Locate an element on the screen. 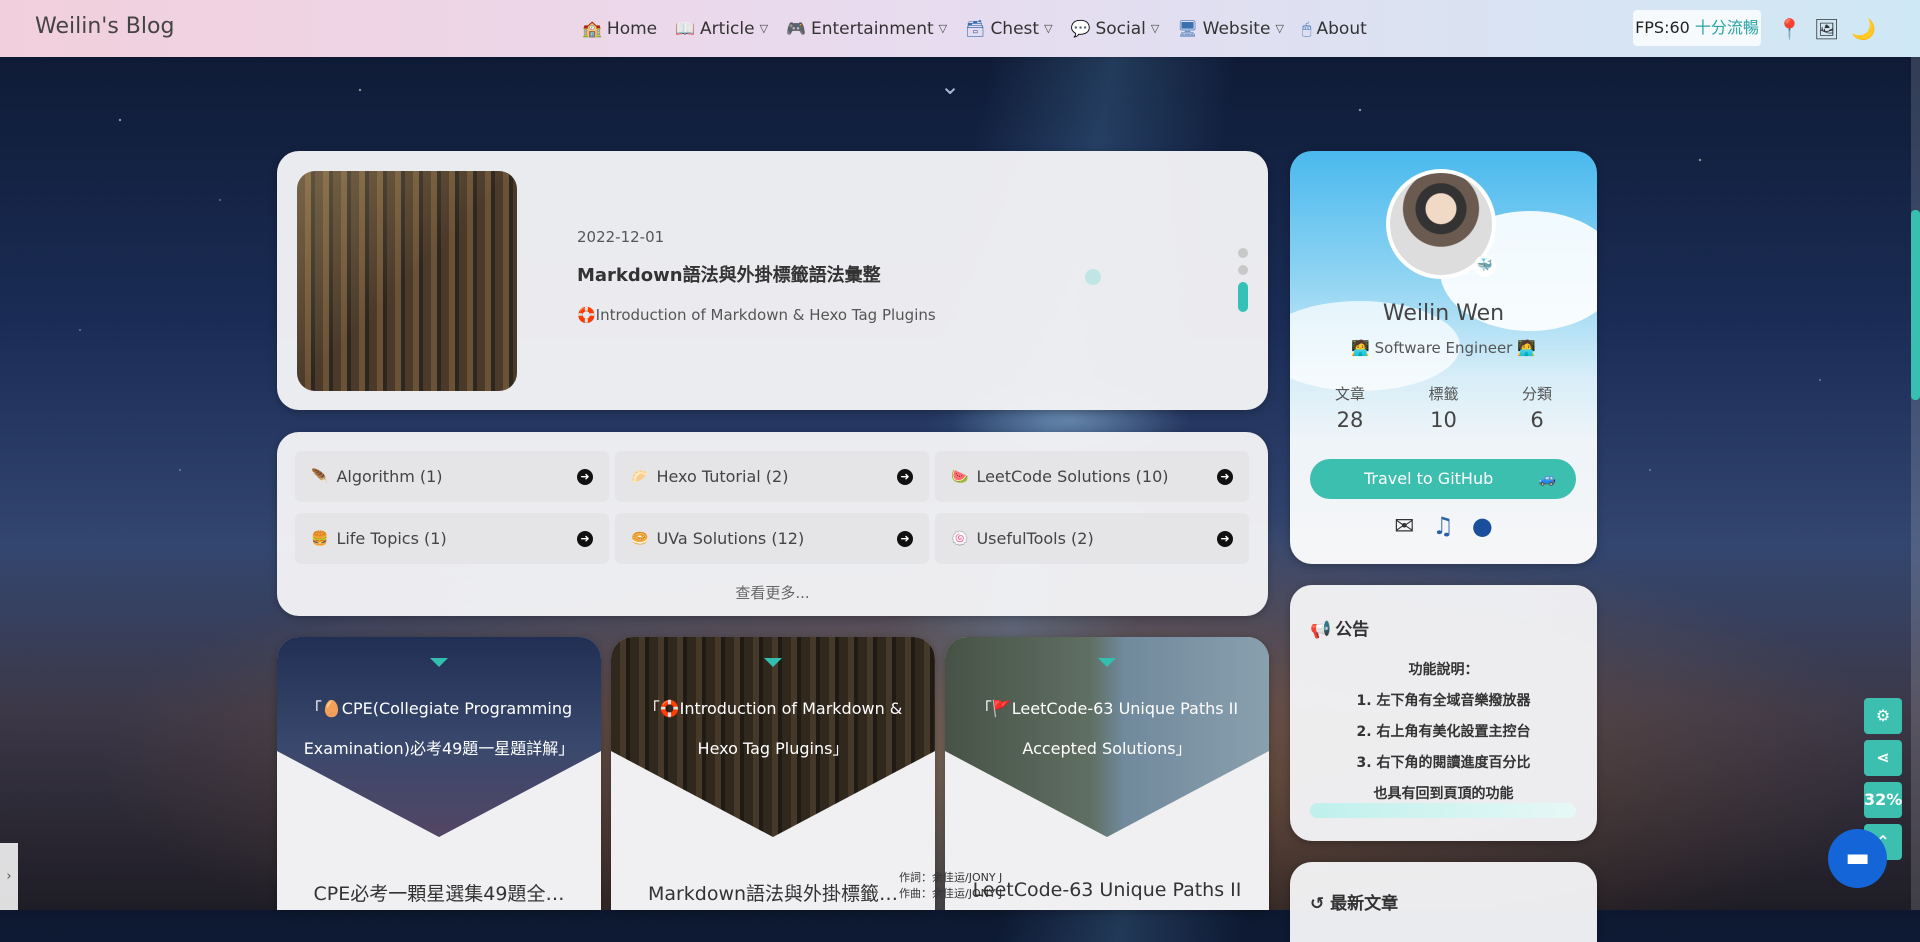 Image resolution: width=1920 pixels, height=942 pixels. category-usefultools: 🍥 UsefulTools (2) ➜ is located at coordinates (1092, 538).